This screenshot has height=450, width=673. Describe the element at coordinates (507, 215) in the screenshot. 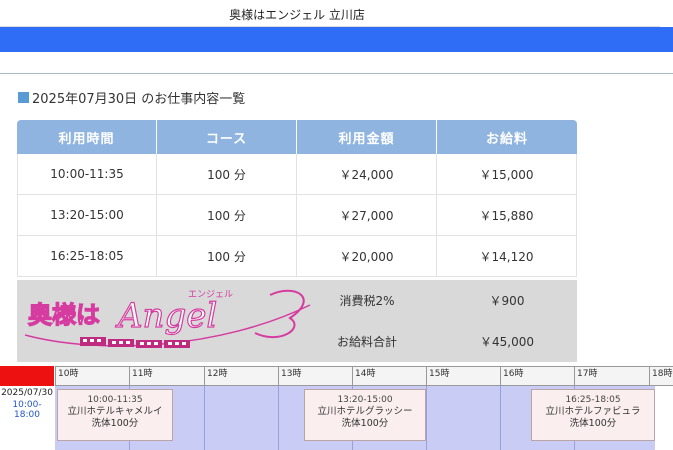

I see `cell-salary: ￥15,880` at that location.